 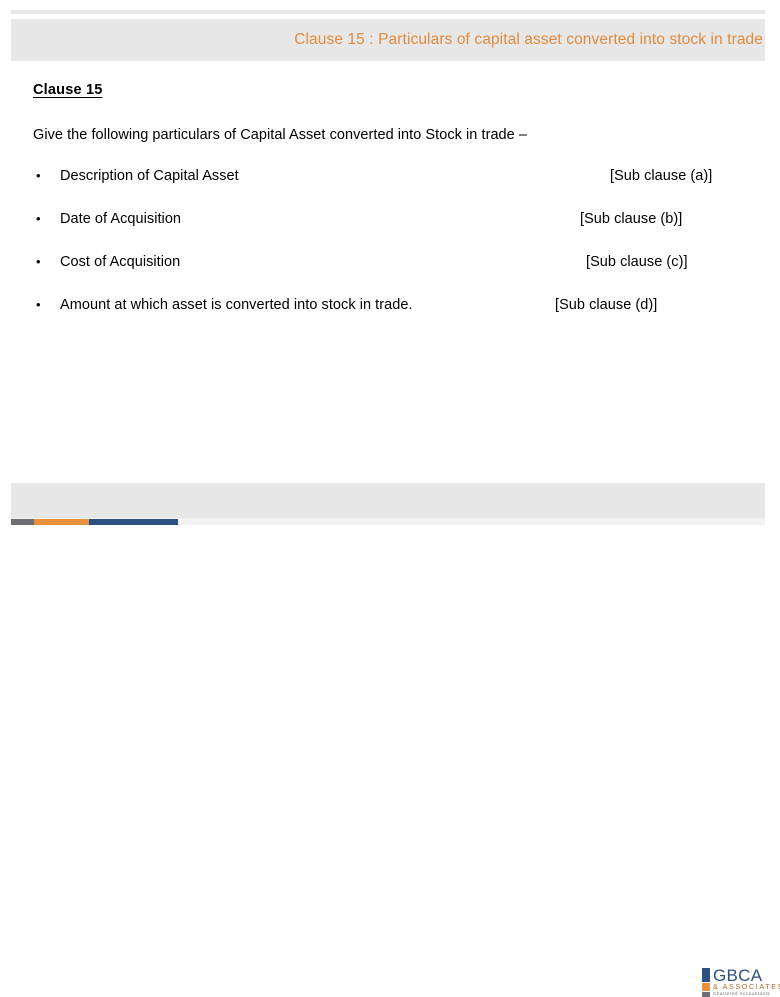 What do you see at coordinates (661, 176) in the screenshot?
I see `list-item-subclause-ref: [Sub clause (a)]` at bounding box center [661, 176].